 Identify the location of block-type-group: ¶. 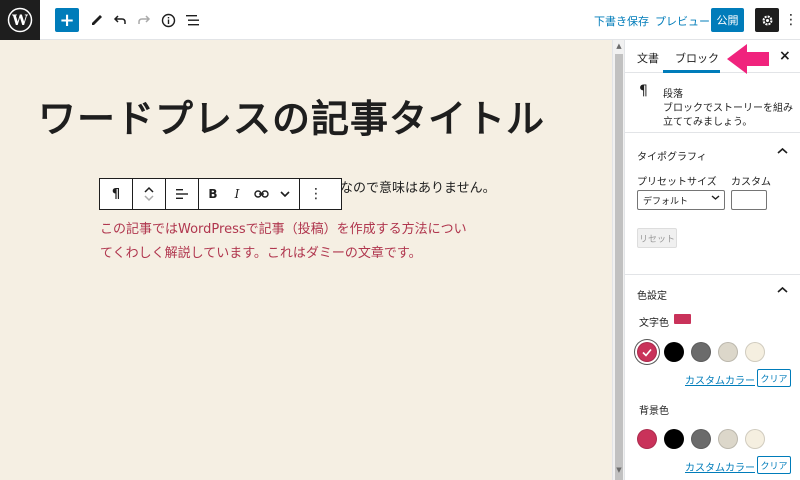
(116, 194).